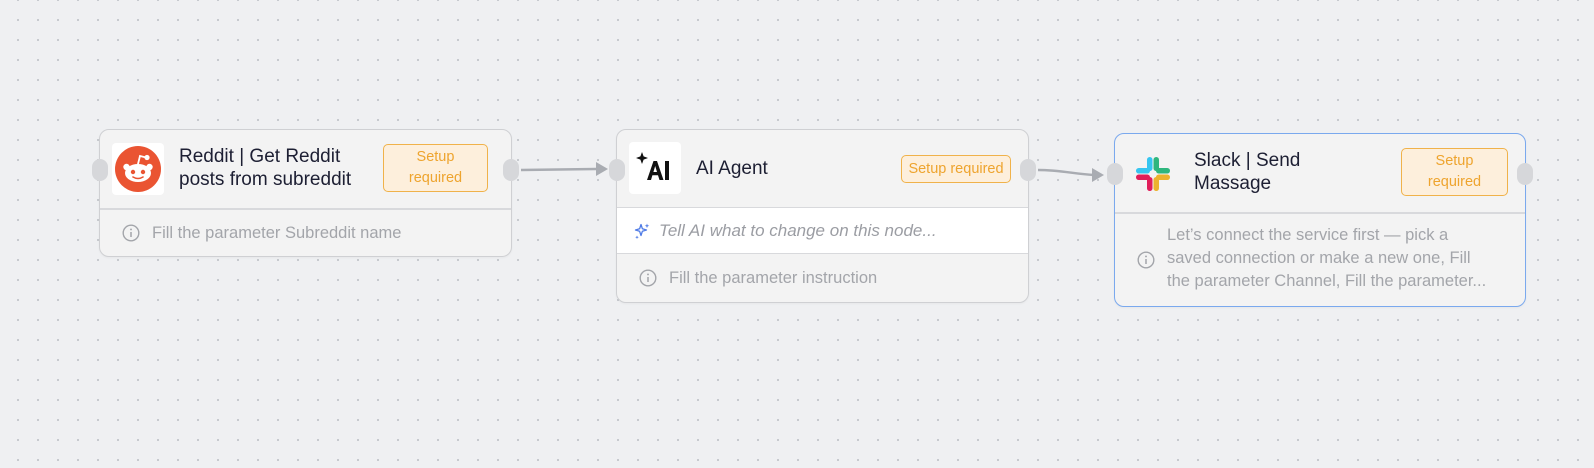 The image size is (1594, 468). Describe the element at coordinates (1247, 172) in the screenshot. I see `node-title: Slack | Send Massage` at that location.